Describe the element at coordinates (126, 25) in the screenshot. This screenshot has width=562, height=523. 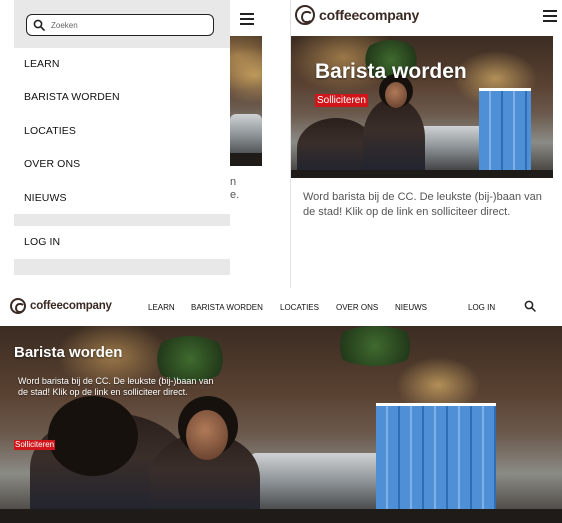
I see `search-input` at that location.